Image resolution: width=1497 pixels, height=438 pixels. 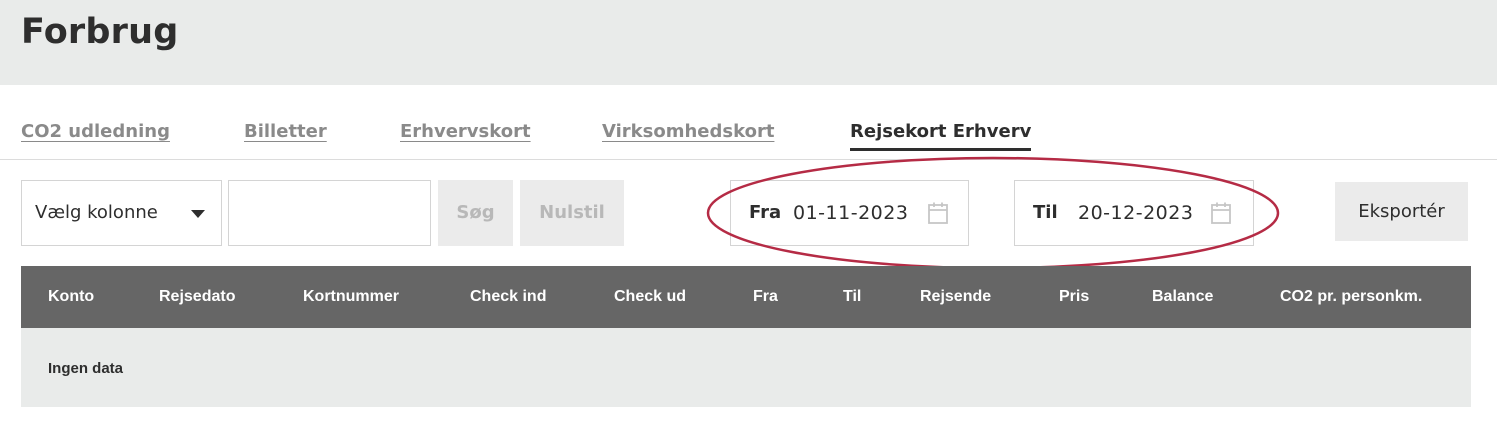 What do you see at coordinates (508, 297) in the screenshot?
I see `column-header-check-ind: Check ind` at bounding box center [508, 297].